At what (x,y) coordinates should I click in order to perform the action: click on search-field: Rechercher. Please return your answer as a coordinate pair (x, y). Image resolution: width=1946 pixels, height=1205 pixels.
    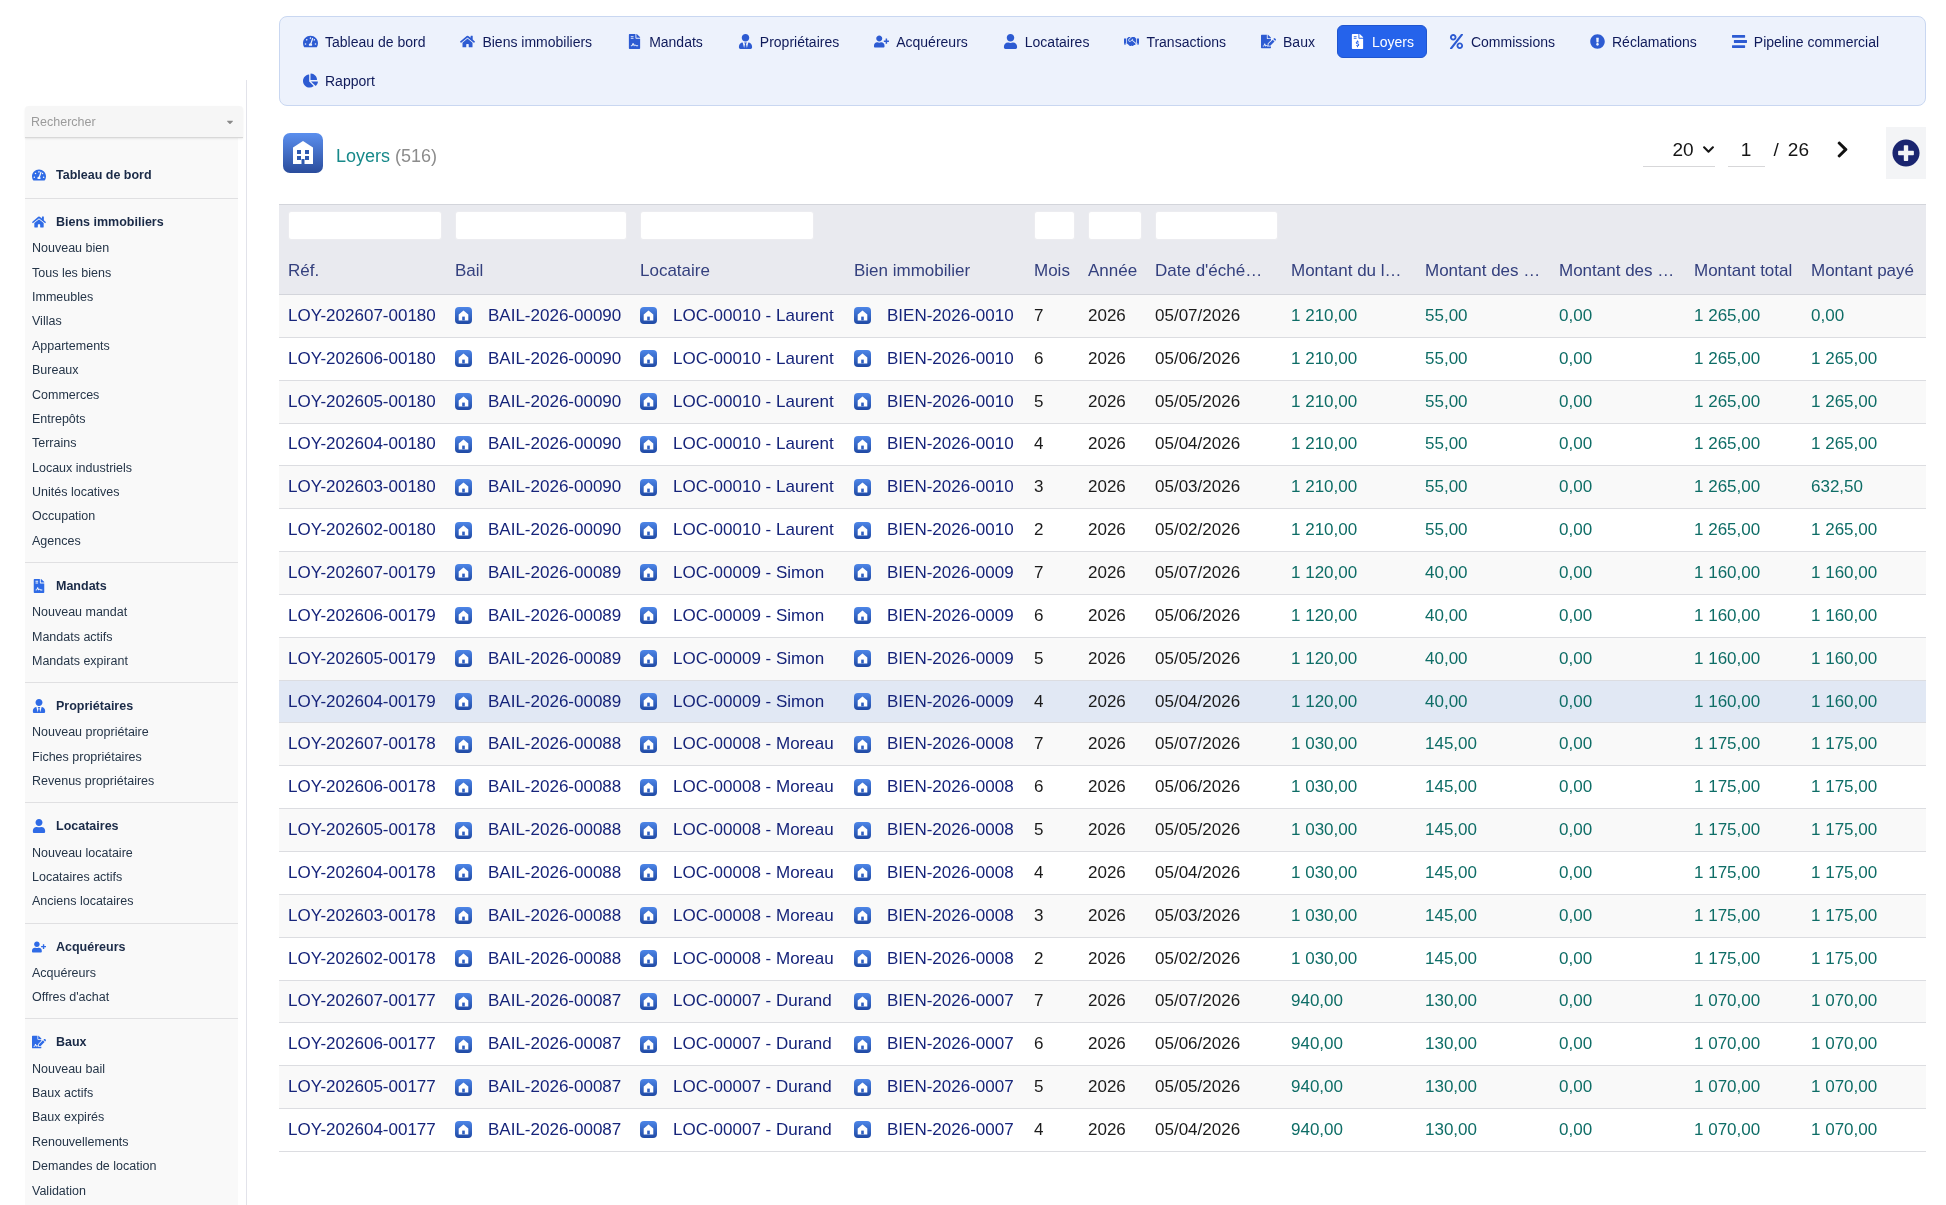
    Looking at the image, I should click on (134, 122).